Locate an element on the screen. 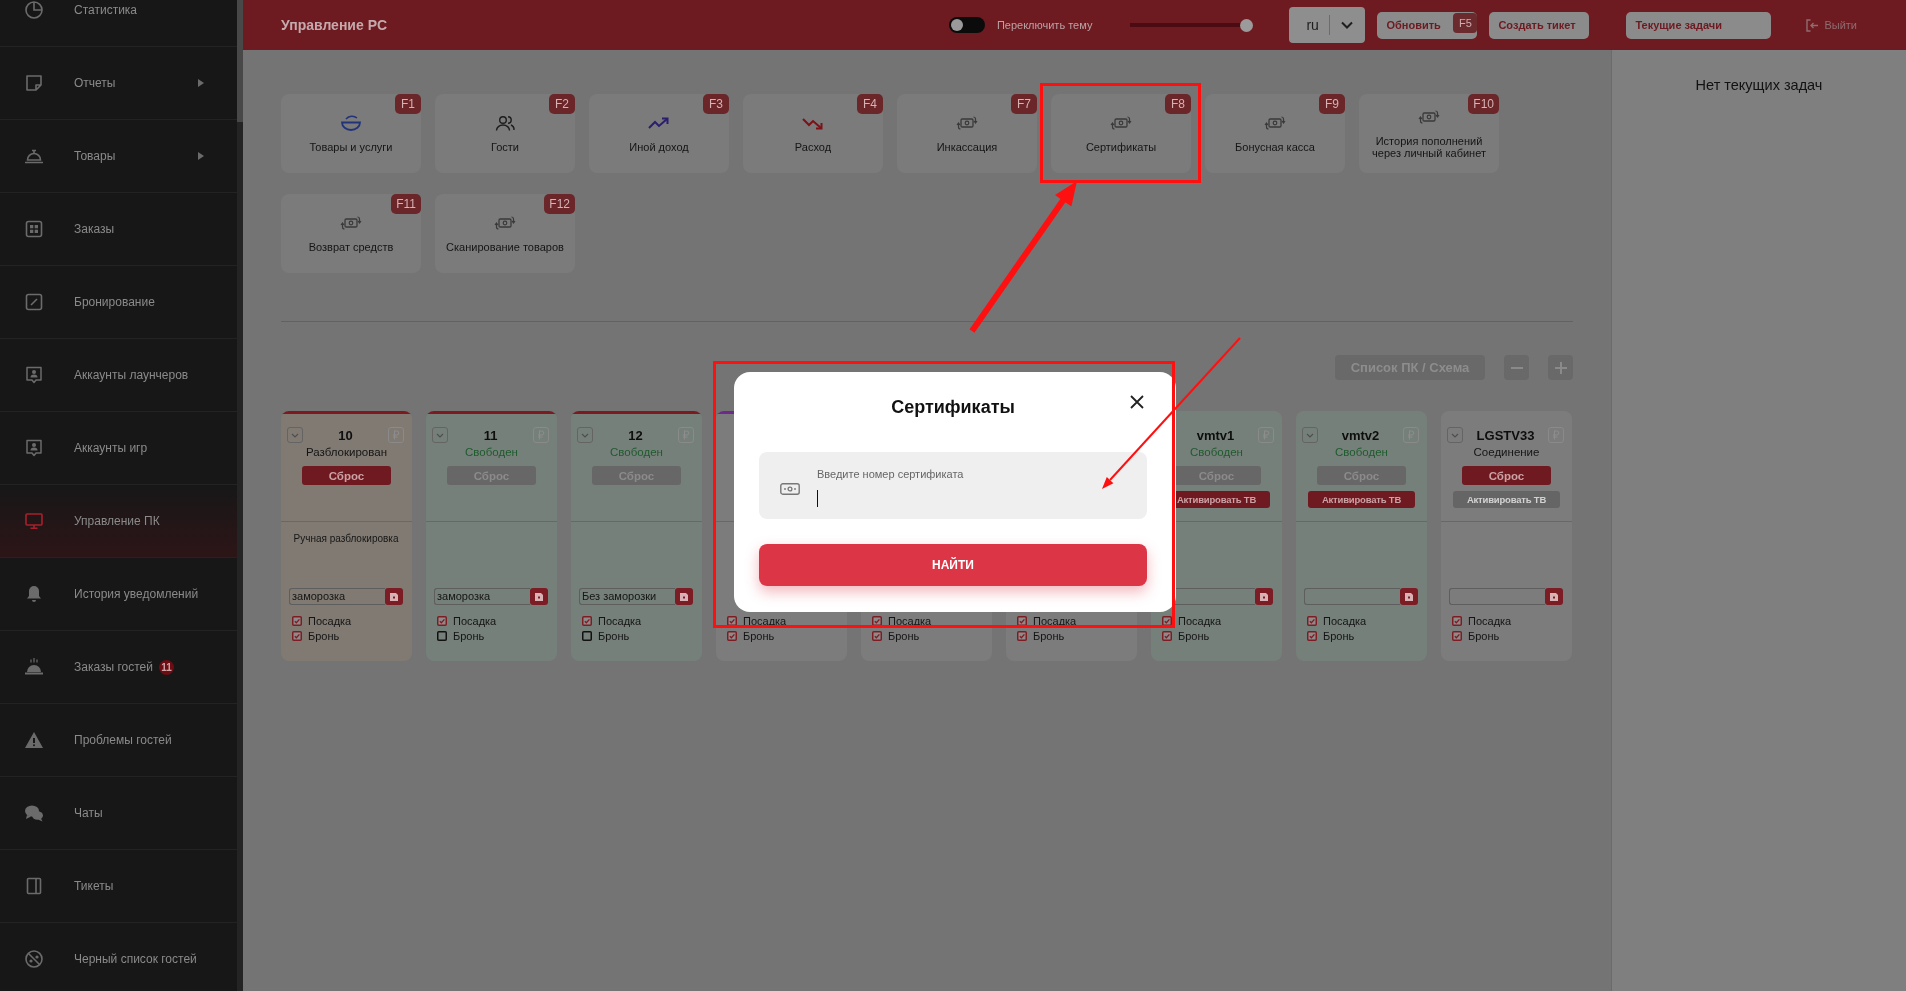 This screenshot has height=991, width=1906. logout-button: Выйти is located at coordinates (1831, 25).